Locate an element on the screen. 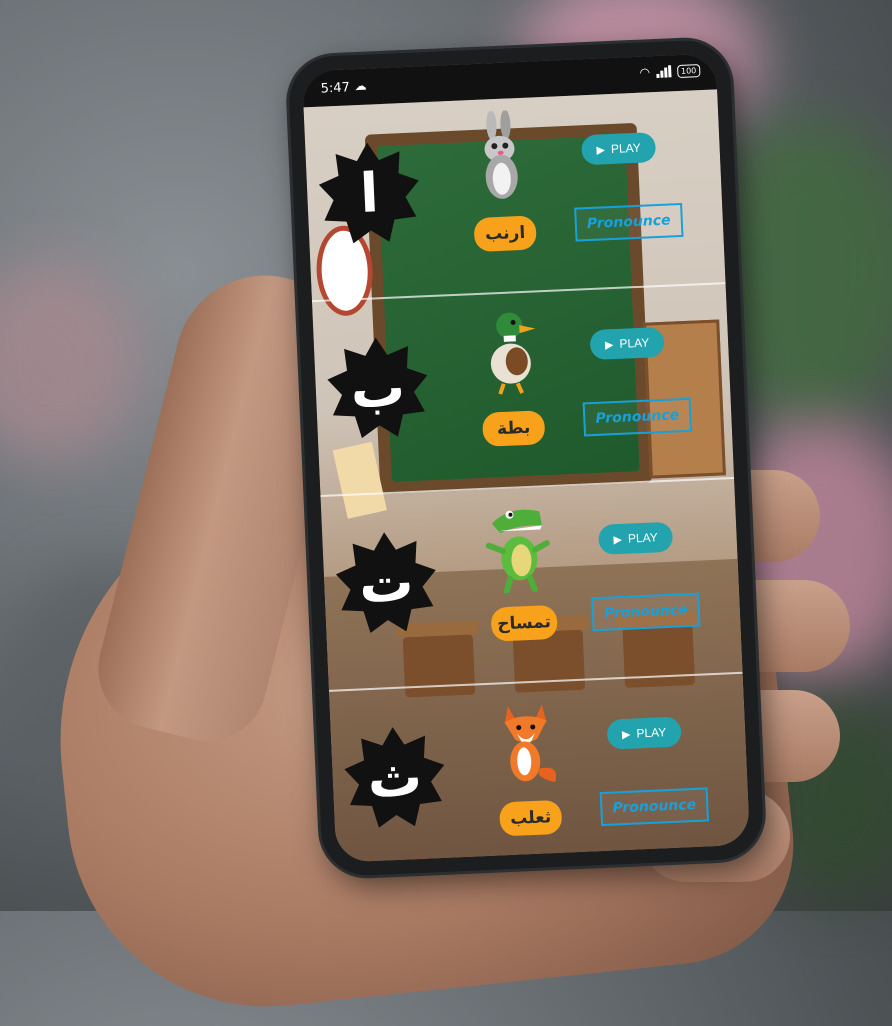 Image resolution: width=892 pixels, height=1026 pixels. letter-row-ta: ت تمساح ▶ PLAY Pronounce is located at coordinates (532, 584).